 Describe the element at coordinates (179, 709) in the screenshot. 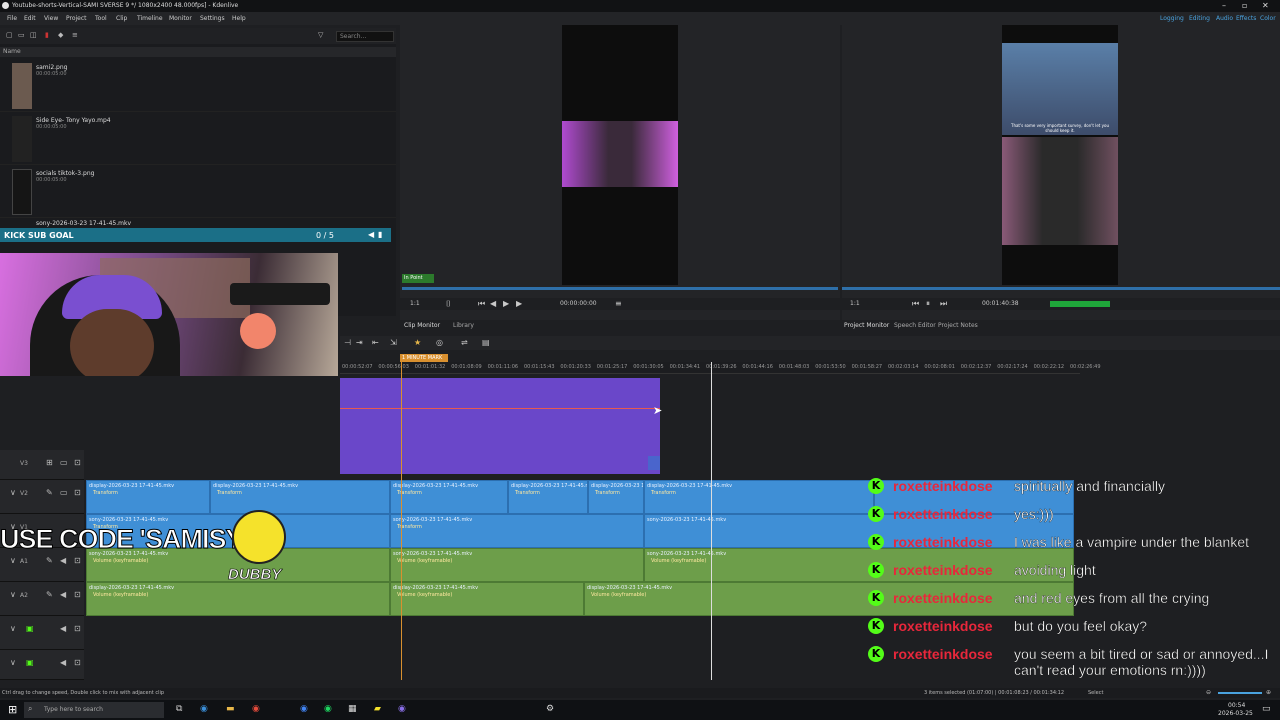

I see `task-view-icon: ⧉` at that location.